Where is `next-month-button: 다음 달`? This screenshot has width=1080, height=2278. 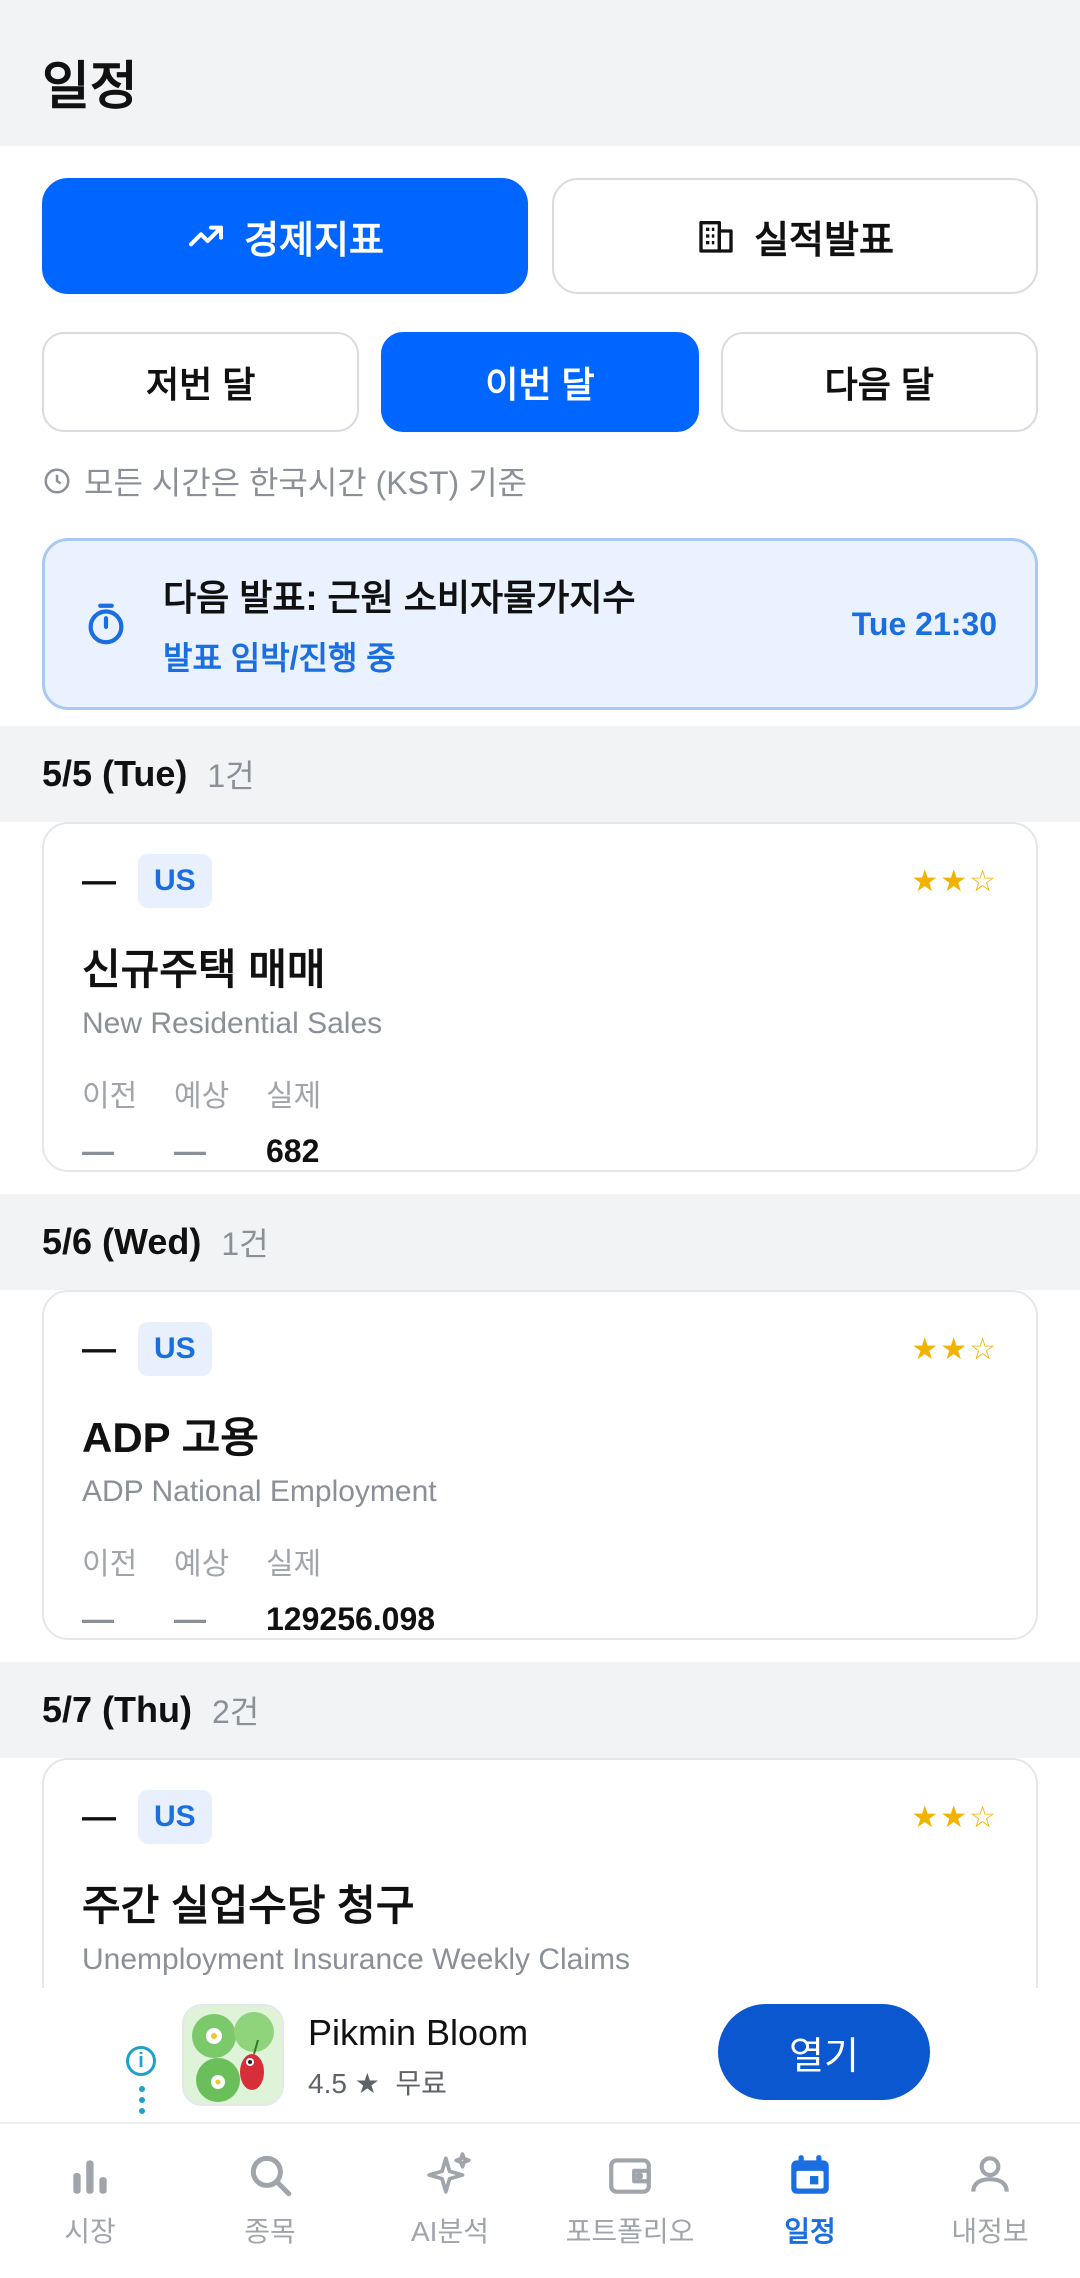 next-month-button: 다음 달 is located at coordinates (879, 382).